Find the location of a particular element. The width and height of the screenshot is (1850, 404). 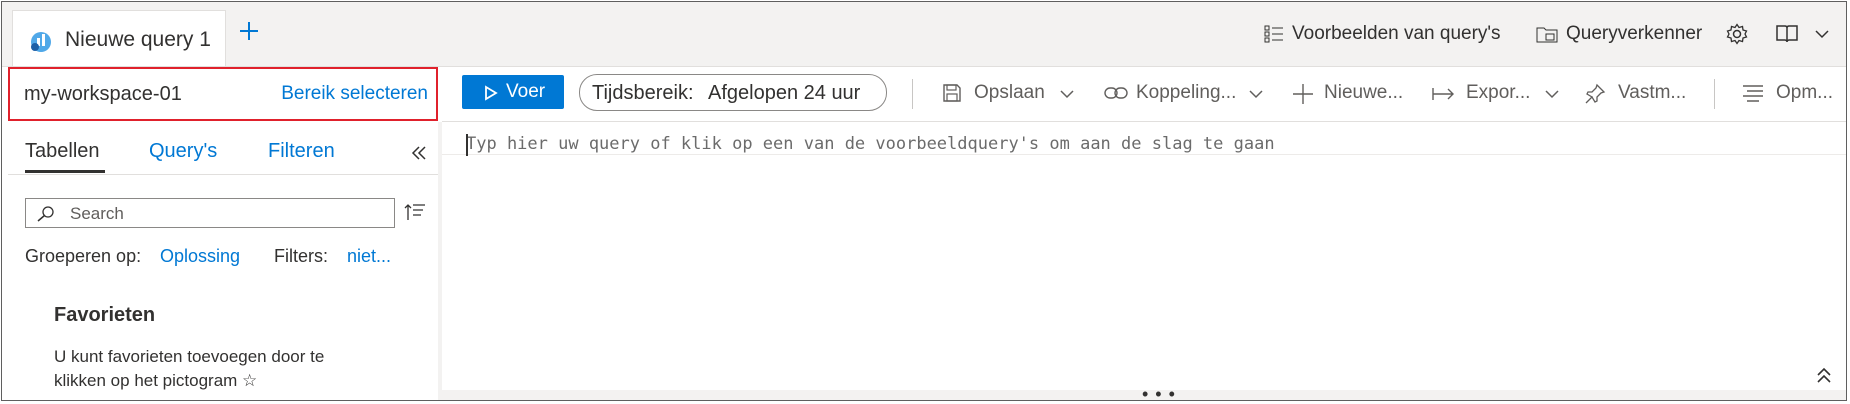

expand-results-button is located at coordinates (1824, 377).